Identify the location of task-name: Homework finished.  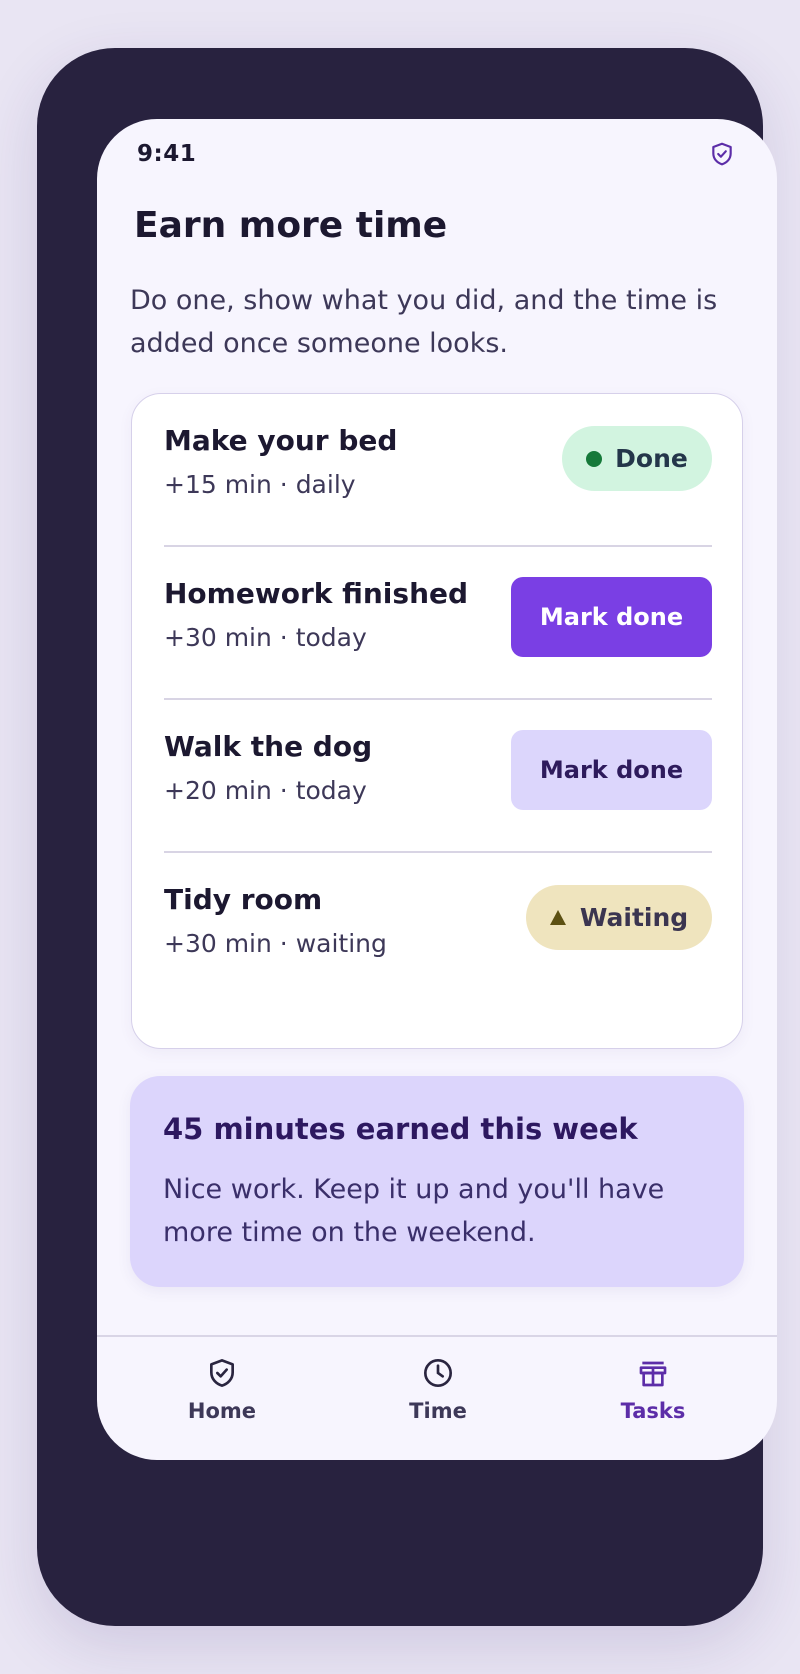
(316, 593).